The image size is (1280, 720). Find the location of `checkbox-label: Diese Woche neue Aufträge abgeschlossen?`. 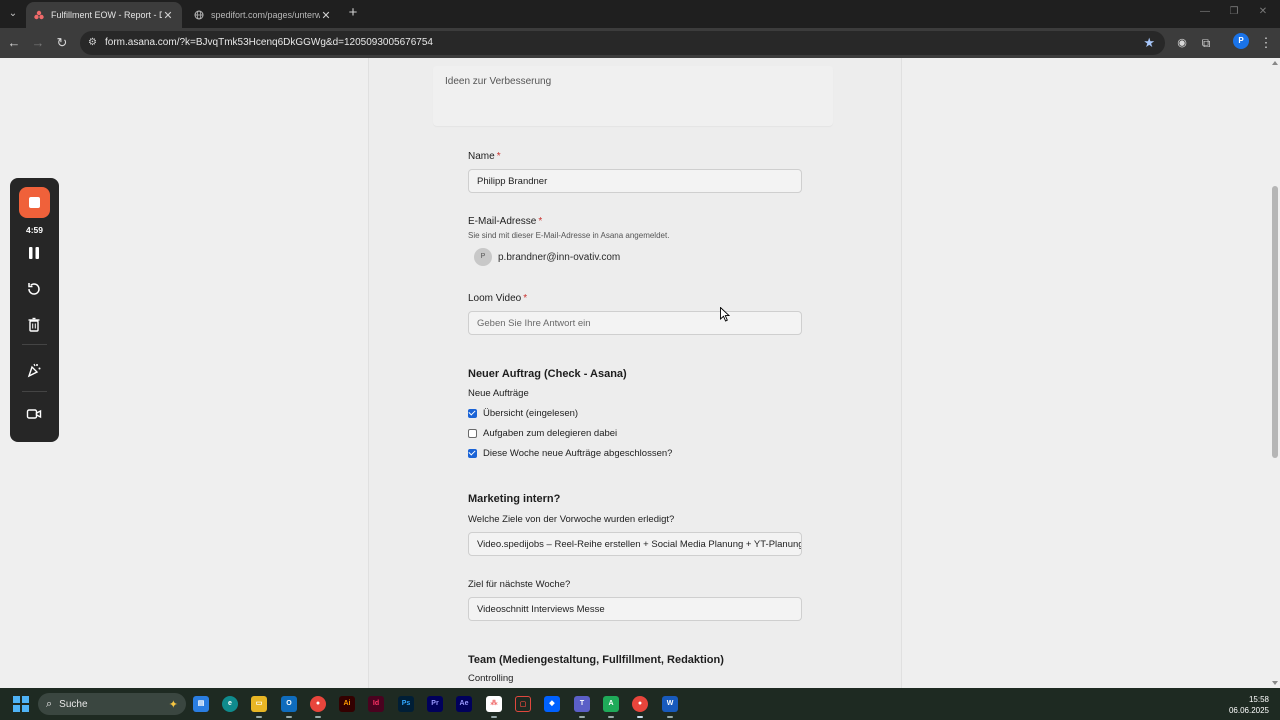

checkbox-label: Diese Woche neue Aufträge abgeschlossen? is located at coordinates (578, 453).